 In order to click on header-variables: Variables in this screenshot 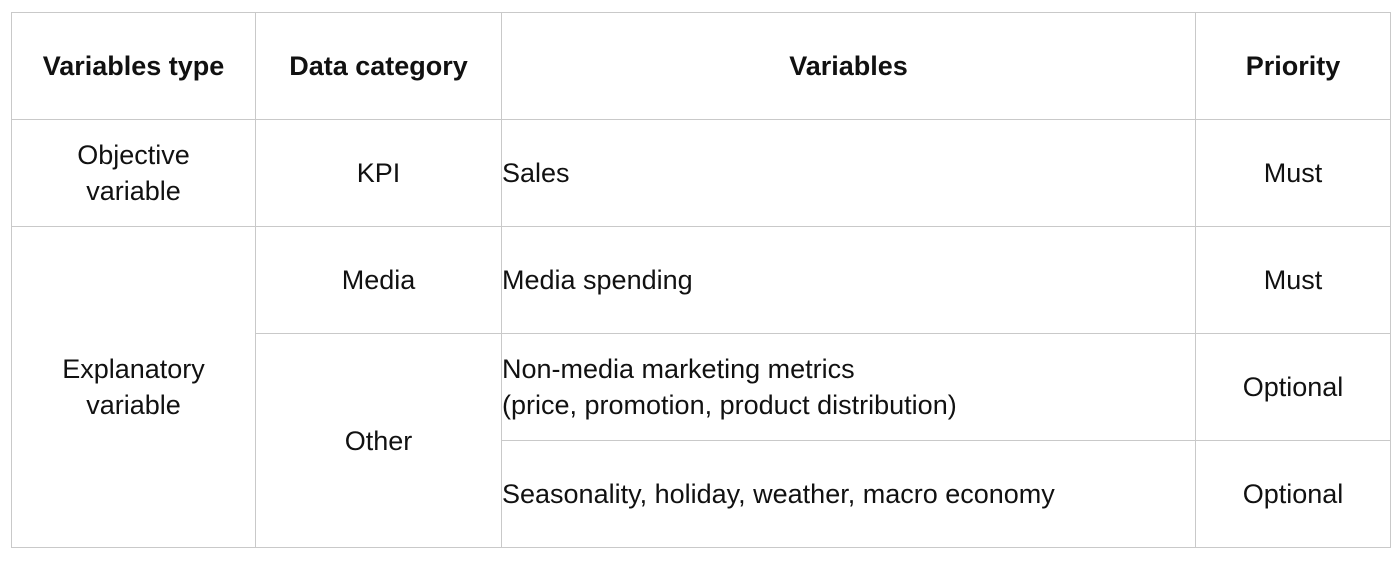, I will do `click(848, 66)`.